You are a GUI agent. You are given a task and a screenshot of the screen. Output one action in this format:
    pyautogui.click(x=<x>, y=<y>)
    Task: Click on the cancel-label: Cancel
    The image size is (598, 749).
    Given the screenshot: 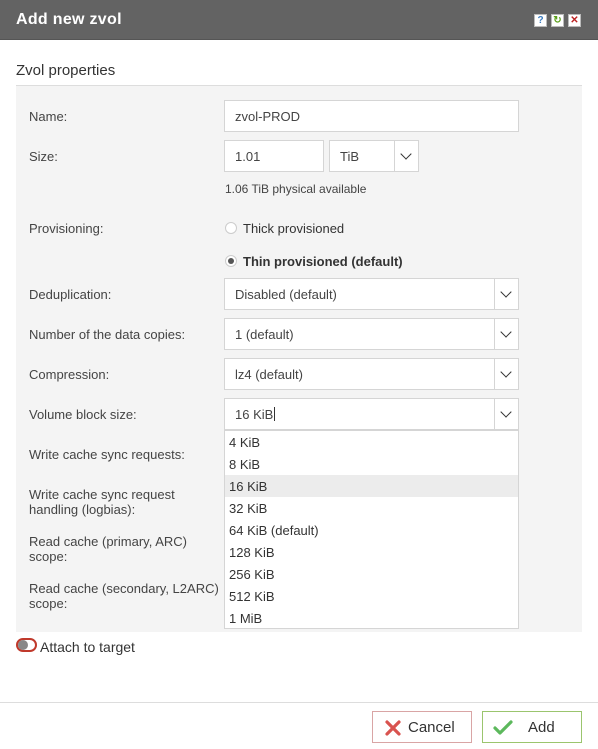 What is the action you would take?
    pyautogui.click(x=431, y=727)
    